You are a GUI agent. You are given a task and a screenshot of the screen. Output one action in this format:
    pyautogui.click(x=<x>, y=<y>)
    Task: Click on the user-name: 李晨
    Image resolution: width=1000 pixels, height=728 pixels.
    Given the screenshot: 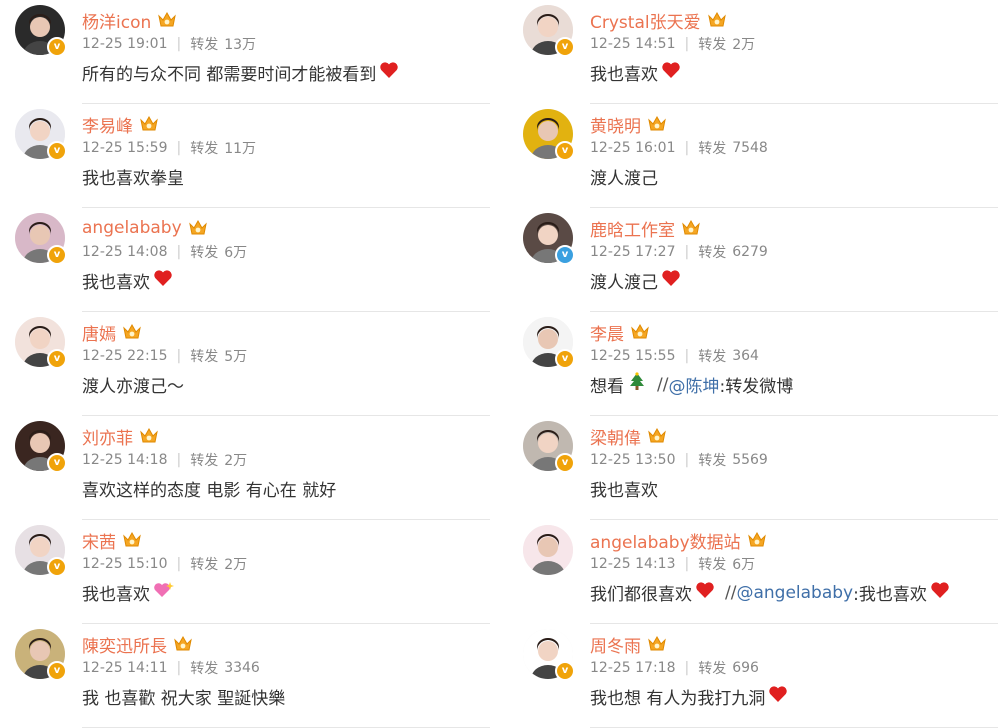 What is the action you would take?
    pyautogui.click(x=607, y=332)
    